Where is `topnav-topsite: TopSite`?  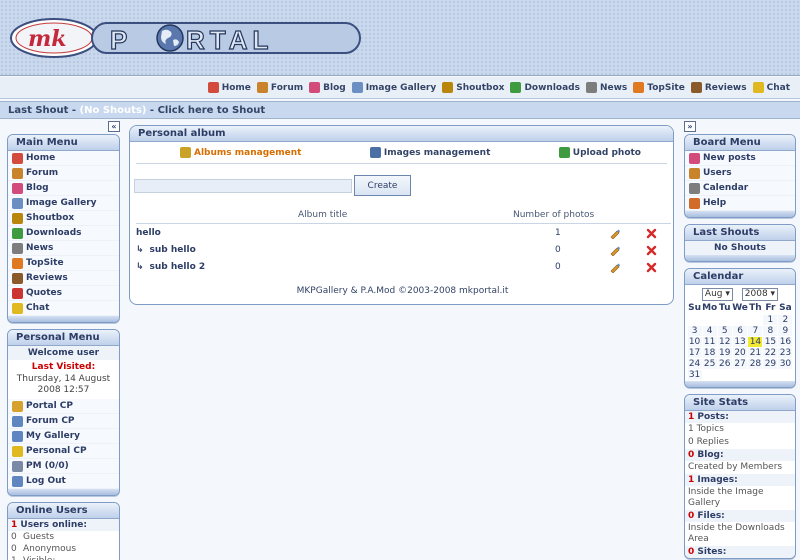 topnav-topsite: TopSite is located at coordinates (659, 87).